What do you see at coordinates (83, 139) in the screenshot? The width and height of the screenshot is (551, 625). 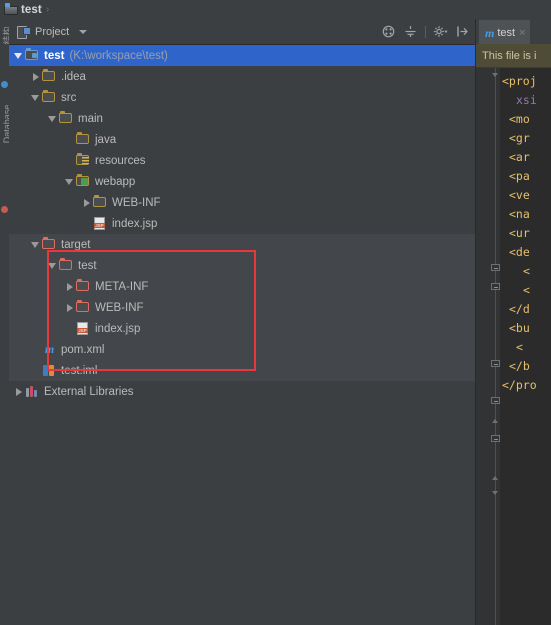 I see `source-folder-icon` at bounding box center [83, 139].